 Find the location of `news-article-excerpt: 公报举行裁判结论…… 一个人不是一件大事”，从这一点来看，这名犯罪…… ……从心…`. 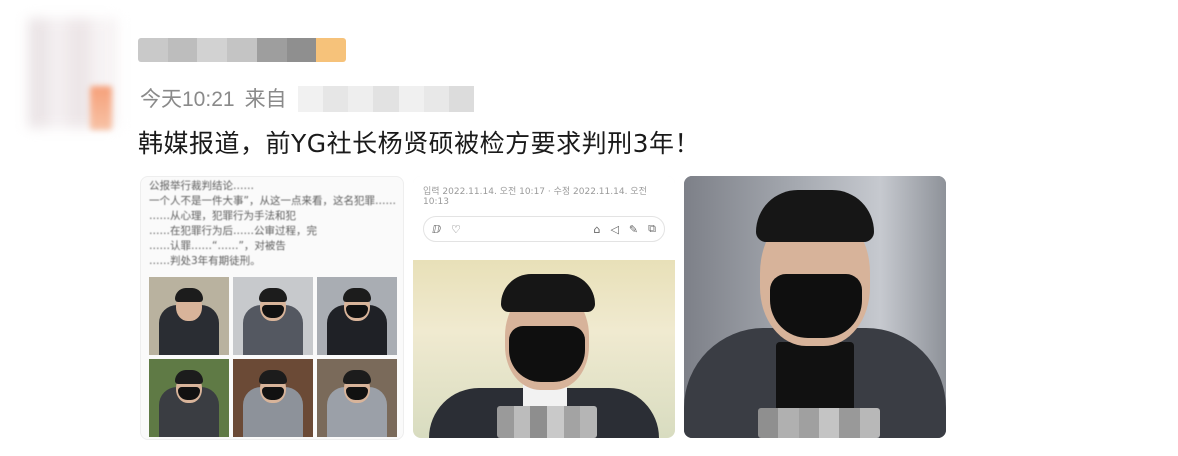

news-article-excerpt: 公报举行裁判结论…… 一个人不是一件大事”，从这一点来看，这名犯罪…… ……从心… is located at coordinates (272, 223).